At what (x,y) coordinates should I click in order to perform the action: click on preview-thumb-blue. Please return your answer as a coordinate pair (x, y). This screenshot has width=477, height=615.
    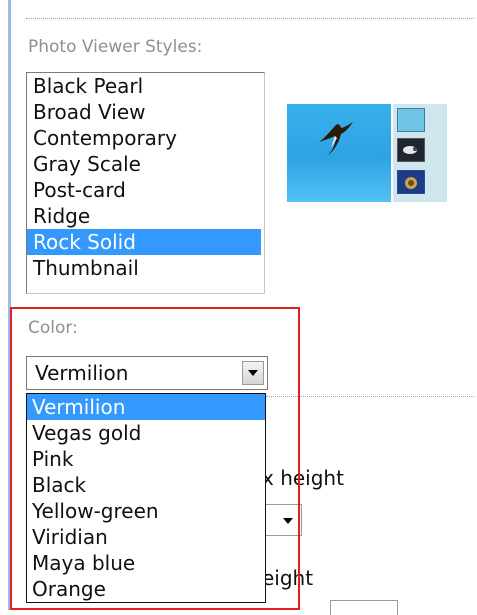
    Looking at the image, I should click on (411, 182).